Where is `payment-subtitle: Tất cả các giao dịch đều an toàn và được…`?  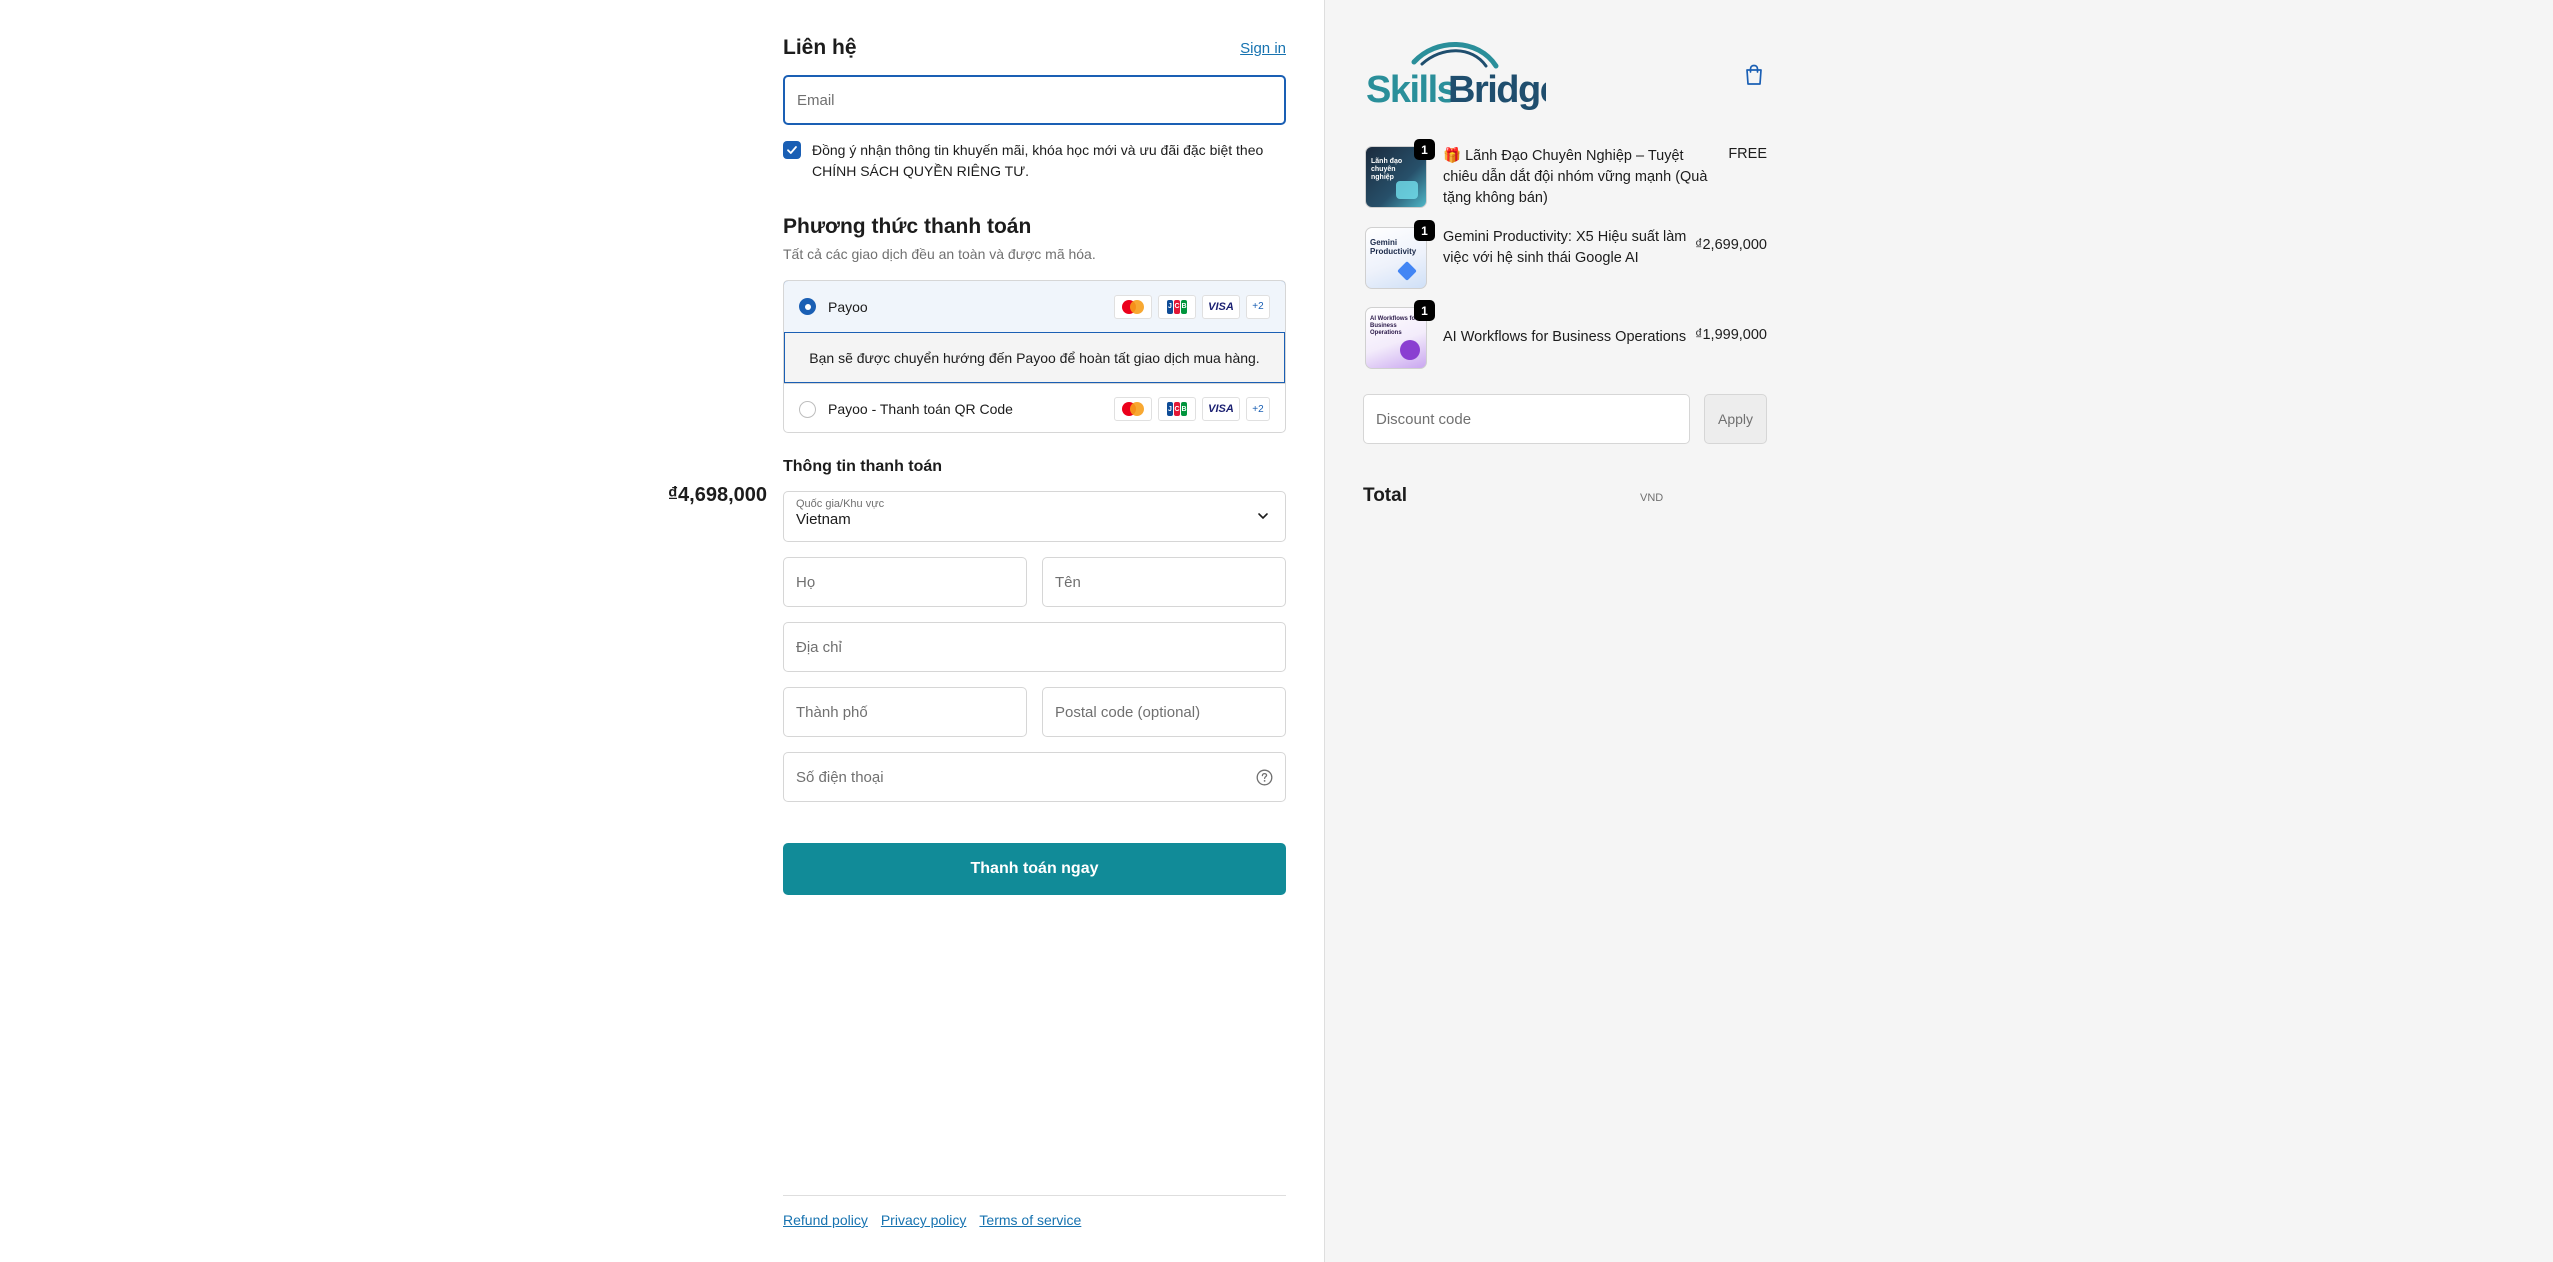 payment-subtitle: Tất cả các giao dịch đều an toàn và được… is located at coordinates (939, 254).